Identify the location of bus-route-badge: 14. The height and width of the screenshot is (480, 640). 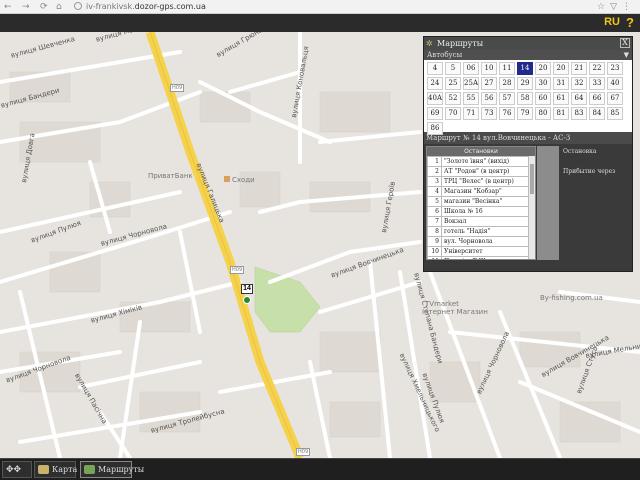
(247, 289).